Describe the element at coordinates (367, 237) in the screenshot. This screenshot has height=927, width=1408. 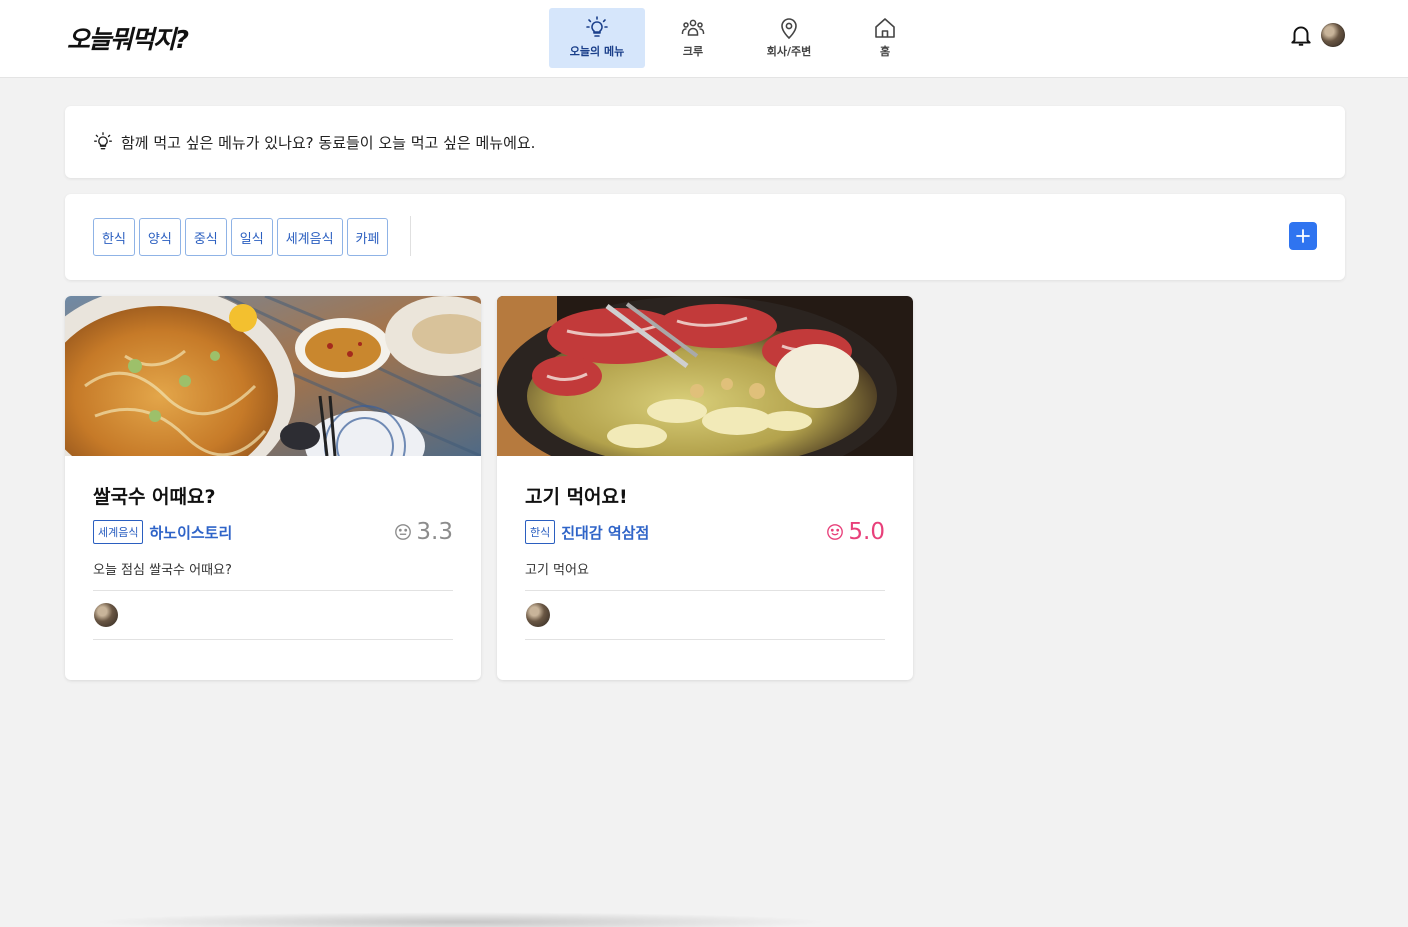
I see `category-chip-cafe: 카페` at that location.